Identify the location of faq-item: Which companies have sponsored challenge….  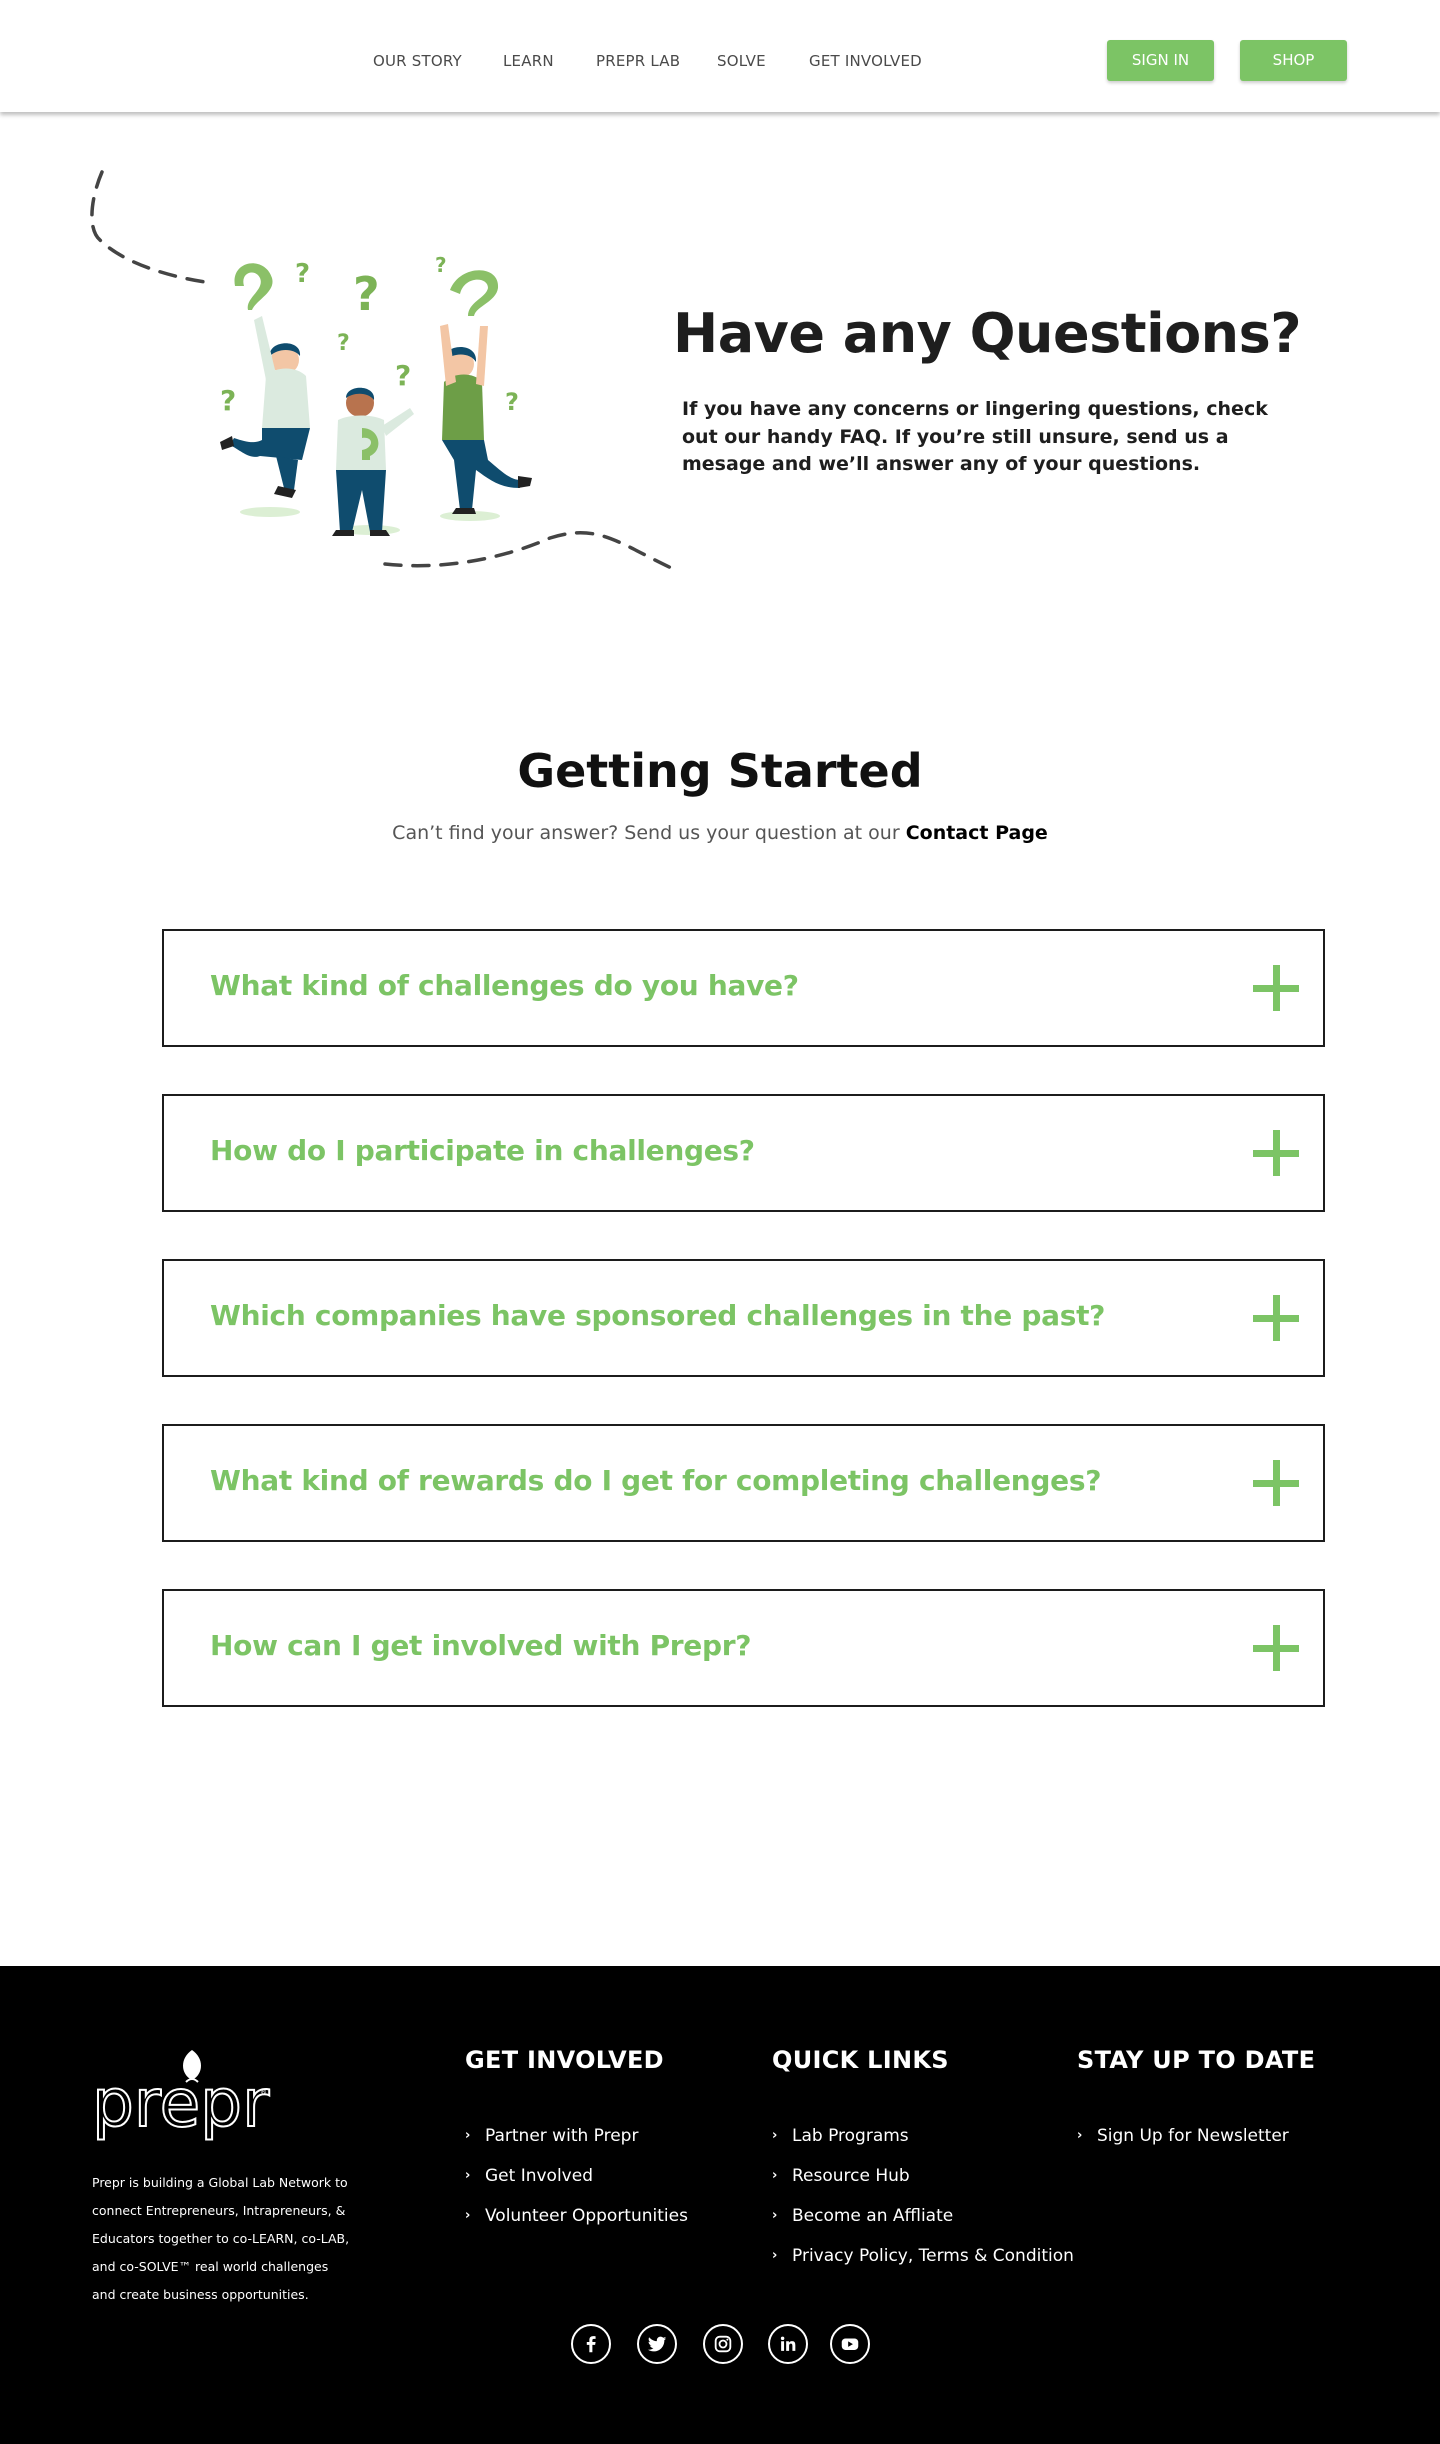
(743, 1318).